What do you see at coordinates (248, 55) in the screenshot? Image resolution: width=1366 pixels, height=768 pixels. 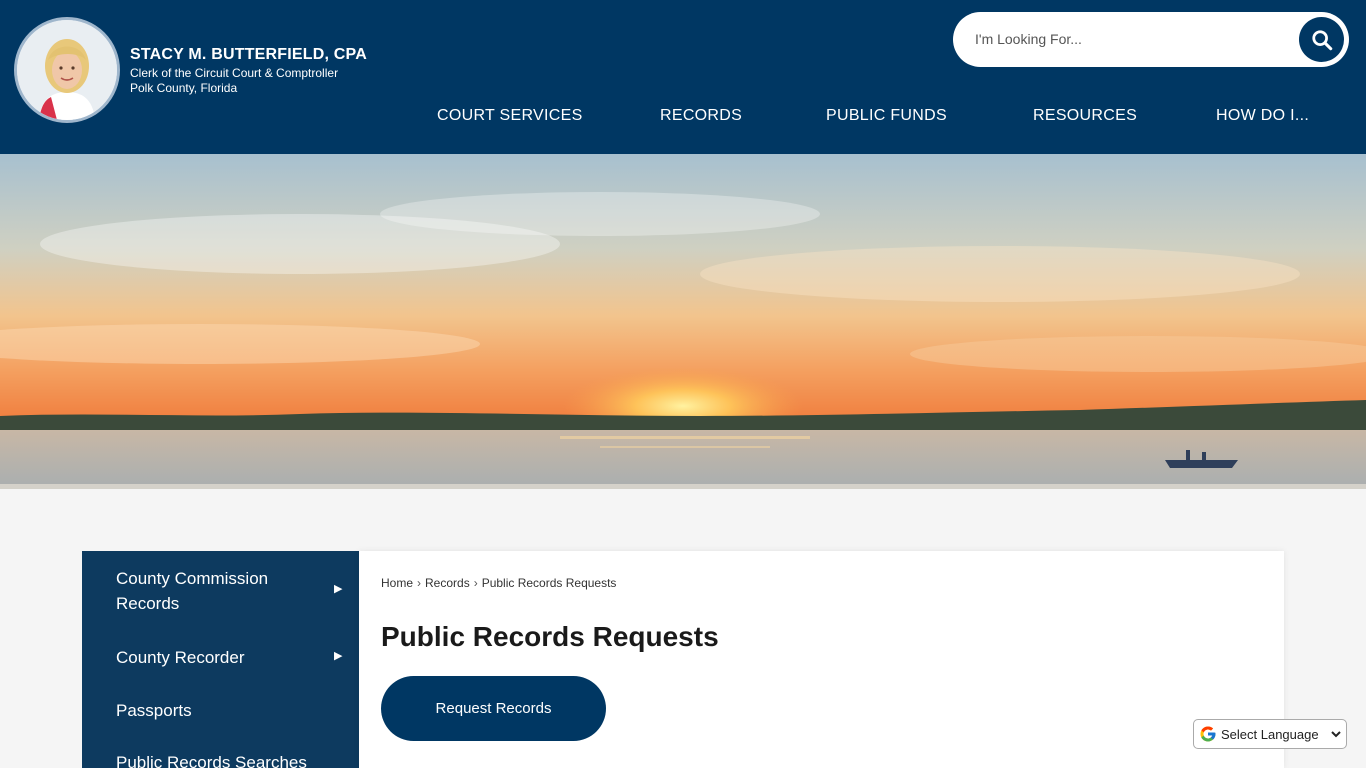 I see `brand-name: STACY M. BUTTERFIELD, CPA` at bounding box center [248, 55].